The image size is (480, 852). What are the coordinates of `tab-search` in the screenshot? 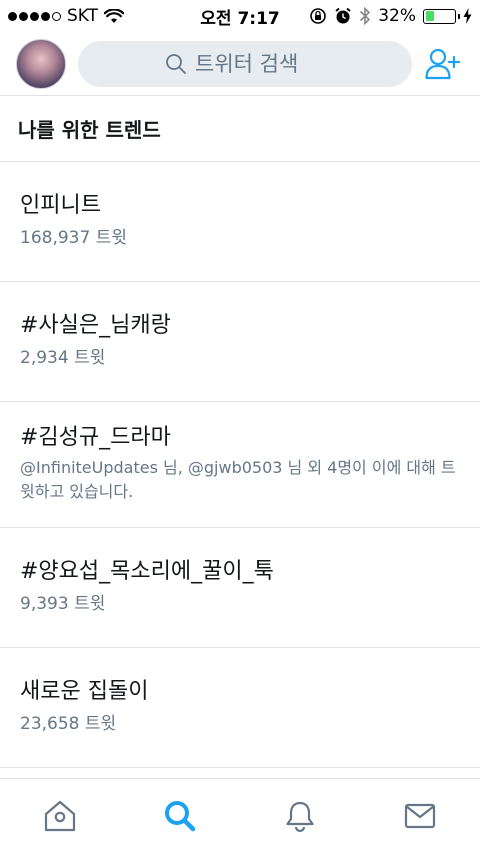 It's located at (180, 816).